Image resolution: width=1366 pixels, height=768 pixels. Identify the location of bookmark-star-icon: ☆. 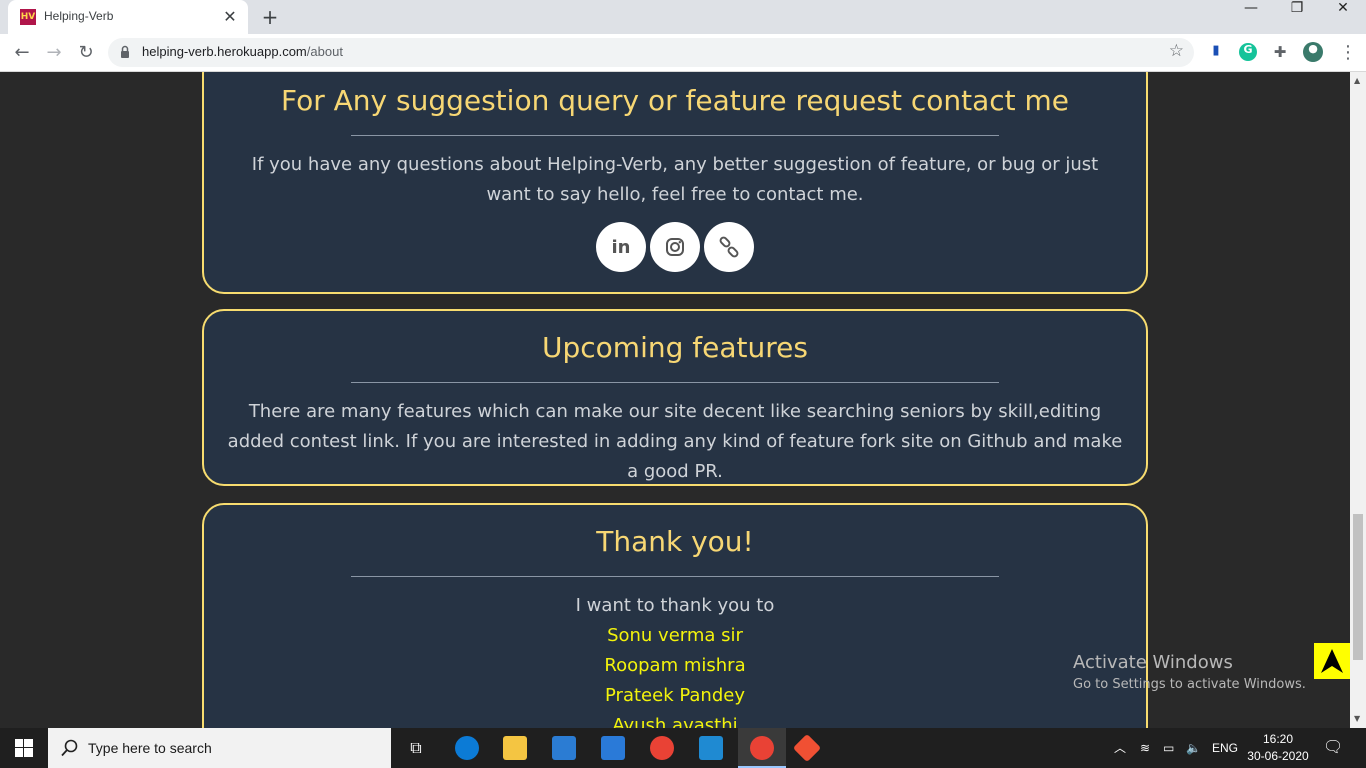
(1176, 51).